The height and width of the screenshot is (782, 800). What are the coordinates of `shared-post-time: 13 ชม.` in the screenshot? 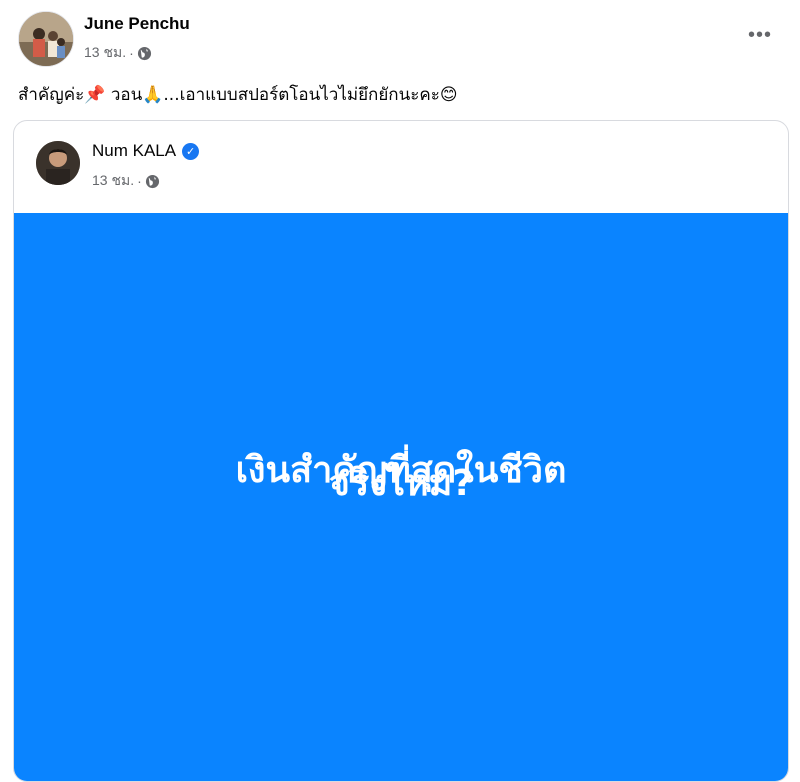 It's located at (113, 181).